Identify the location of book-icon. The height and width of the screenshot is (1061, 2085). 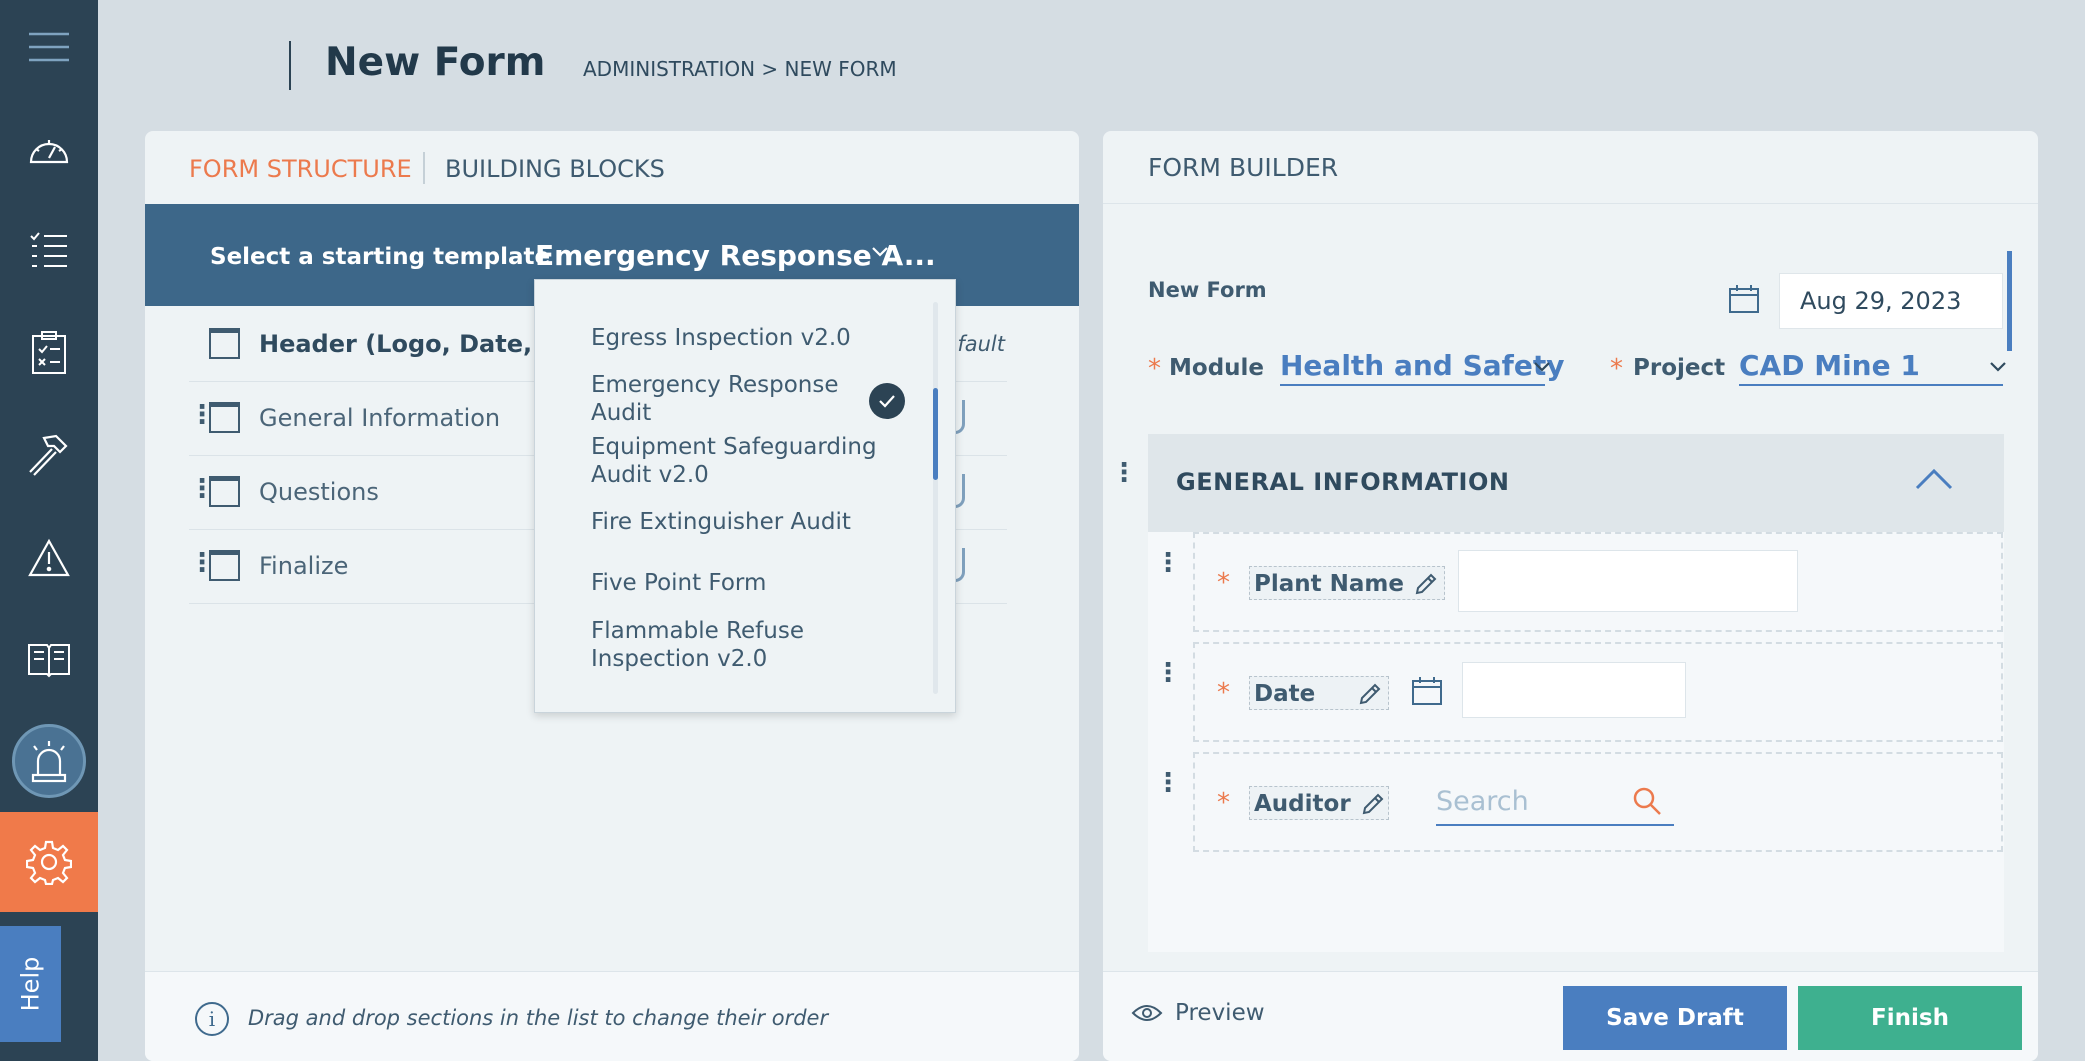
(49, 659).